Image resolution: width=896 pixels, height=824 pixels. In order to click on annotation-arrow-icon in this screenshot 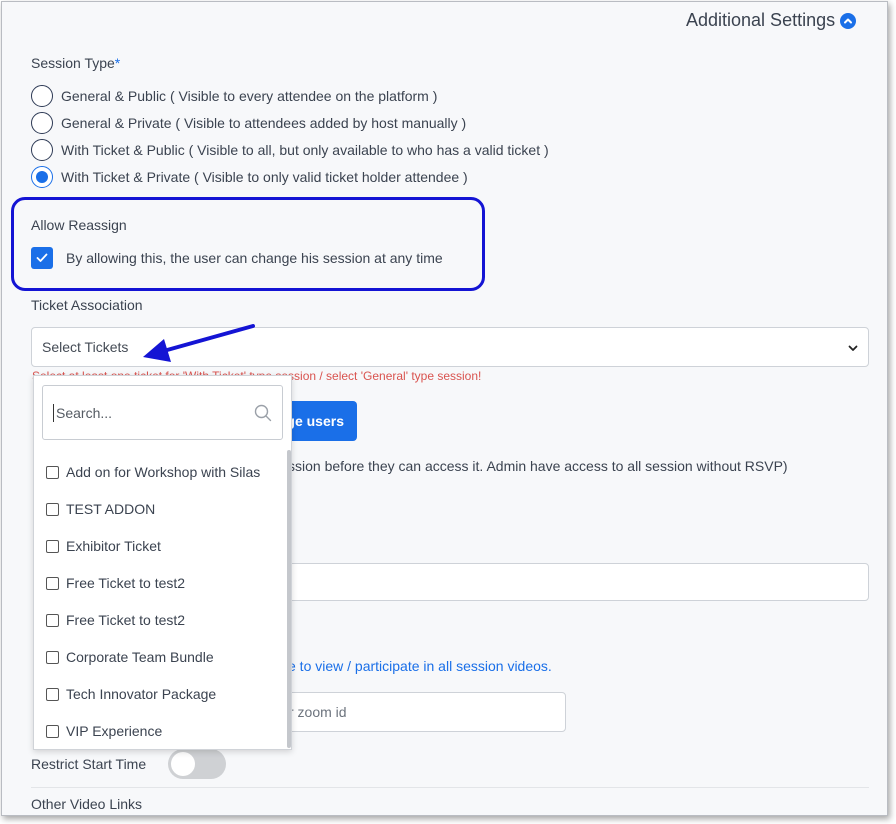, I will do `click(199, 343)`.